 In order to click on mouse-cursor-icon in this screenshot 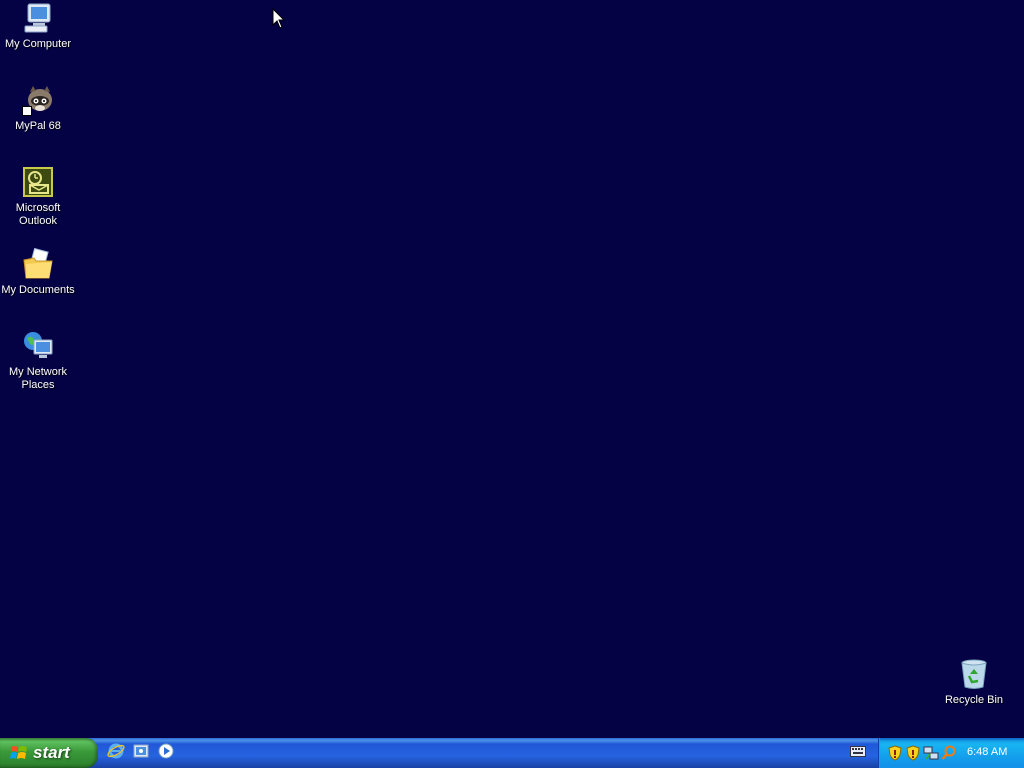, I will do `click(279, 21)`.